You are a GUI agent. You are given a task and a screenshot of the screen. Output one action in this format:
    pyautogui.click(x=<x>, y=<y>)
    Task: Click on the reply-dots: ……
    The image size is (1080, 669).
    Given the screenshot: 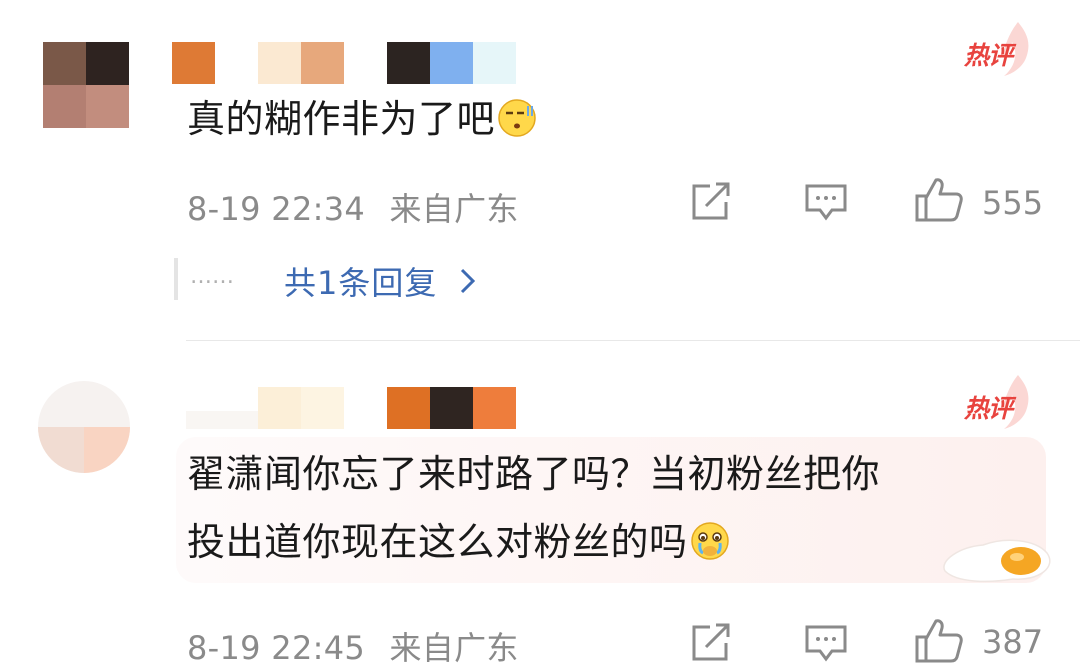 What is the action you would take?
    pyautogui.click(x=212, y=276)
    